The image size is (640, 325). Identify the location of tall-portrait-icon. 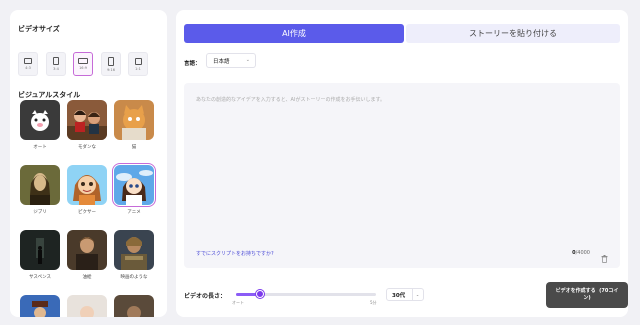
(111, 61).